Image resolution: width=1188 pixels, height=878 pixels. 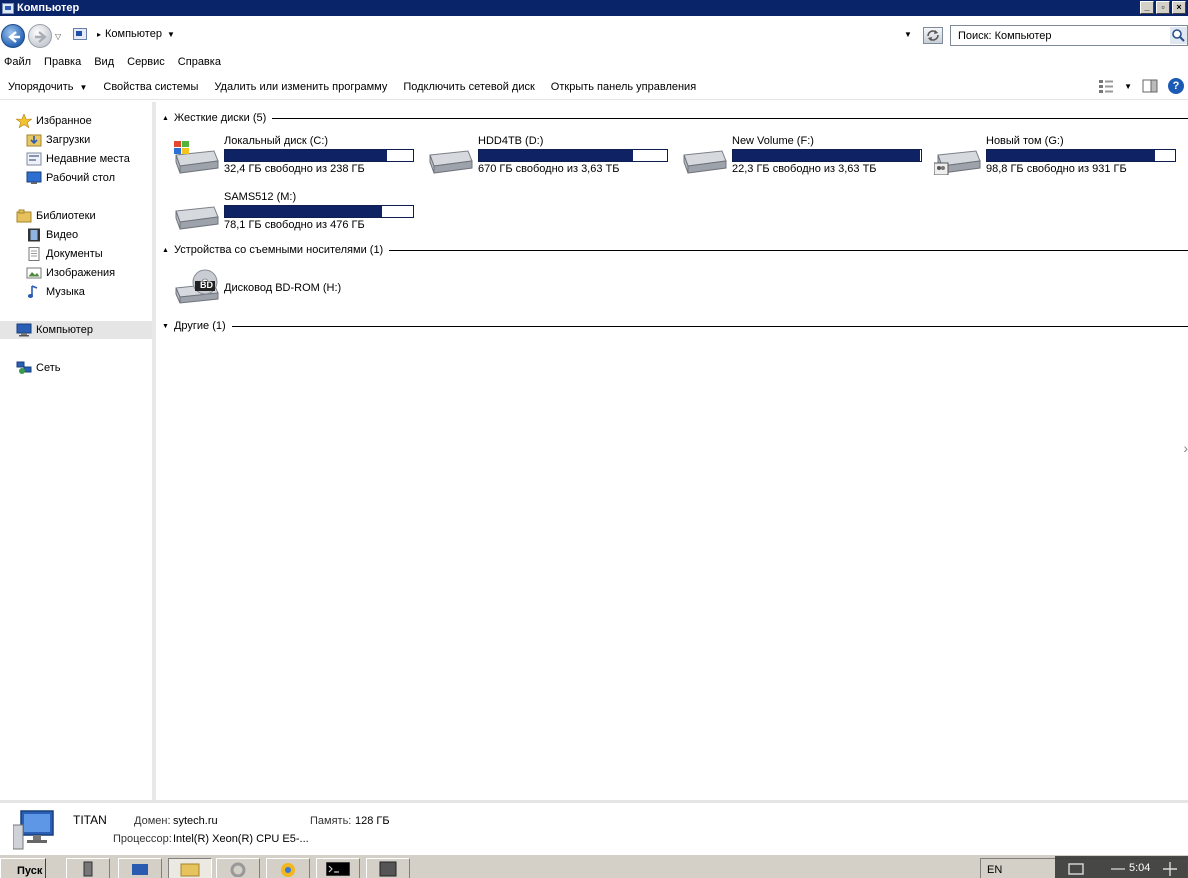 What do you see at coordinates (24, 216) in the screenshot?
I see `libraries-icon` at bounding box center [24, 216].